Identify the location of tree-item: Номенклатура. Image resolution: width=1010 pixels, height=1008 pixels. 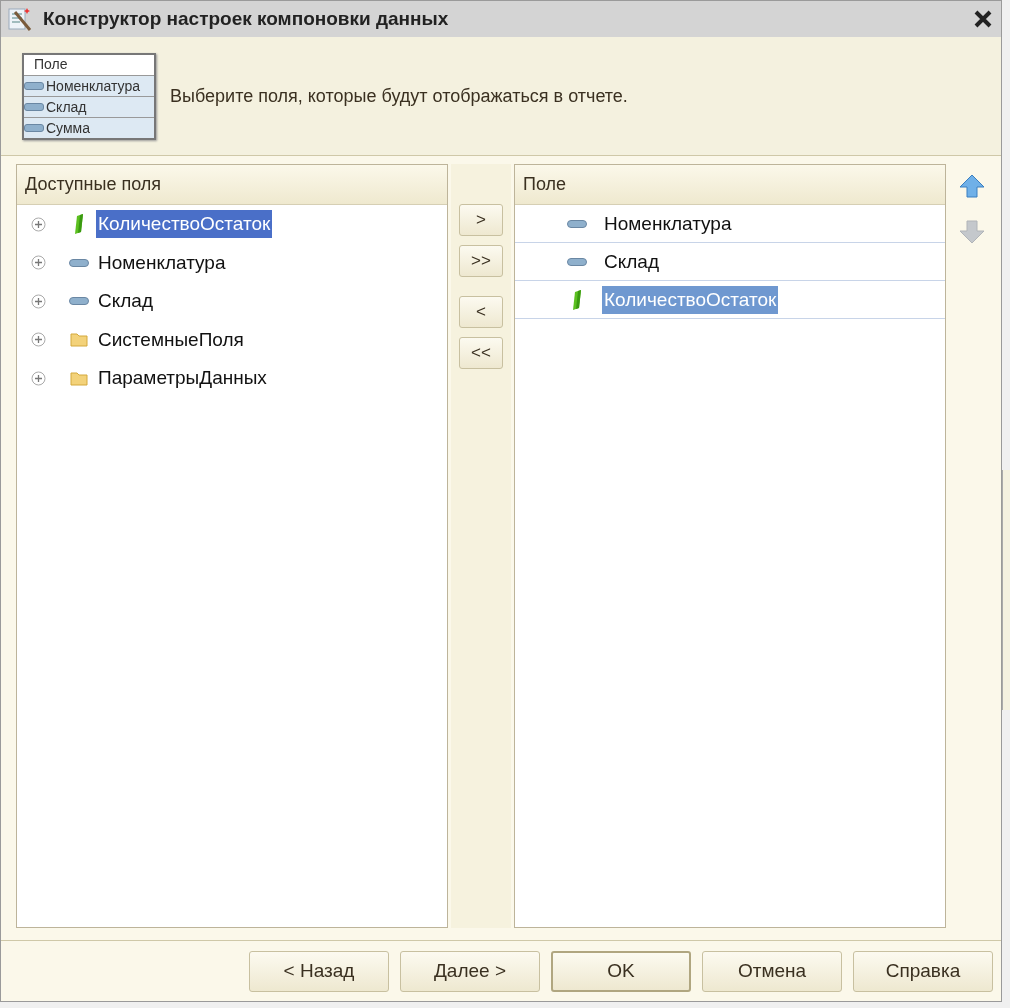
(162, 262).